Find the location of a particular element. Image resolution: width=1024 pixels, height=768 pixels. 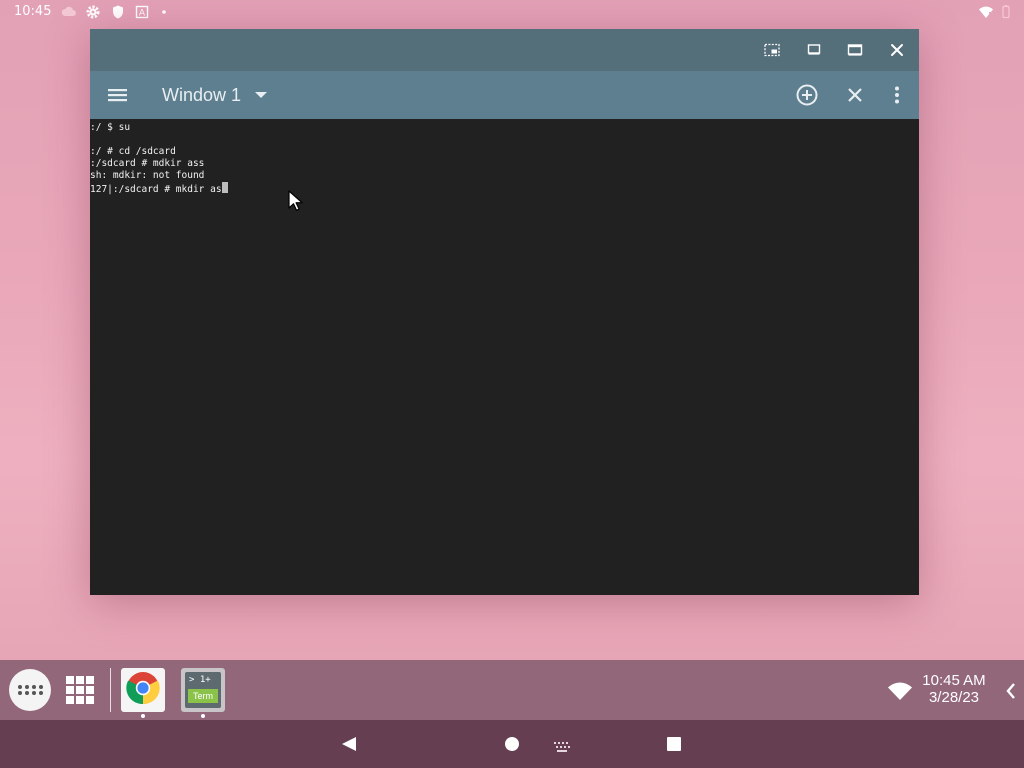

window-caption-bar is located at coordinates (504, 50).